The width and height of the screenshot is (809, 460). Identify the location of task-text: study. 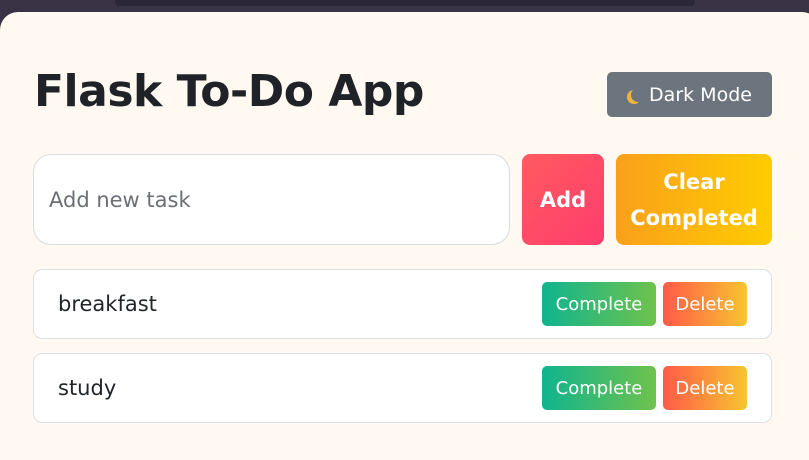
(87, 388).